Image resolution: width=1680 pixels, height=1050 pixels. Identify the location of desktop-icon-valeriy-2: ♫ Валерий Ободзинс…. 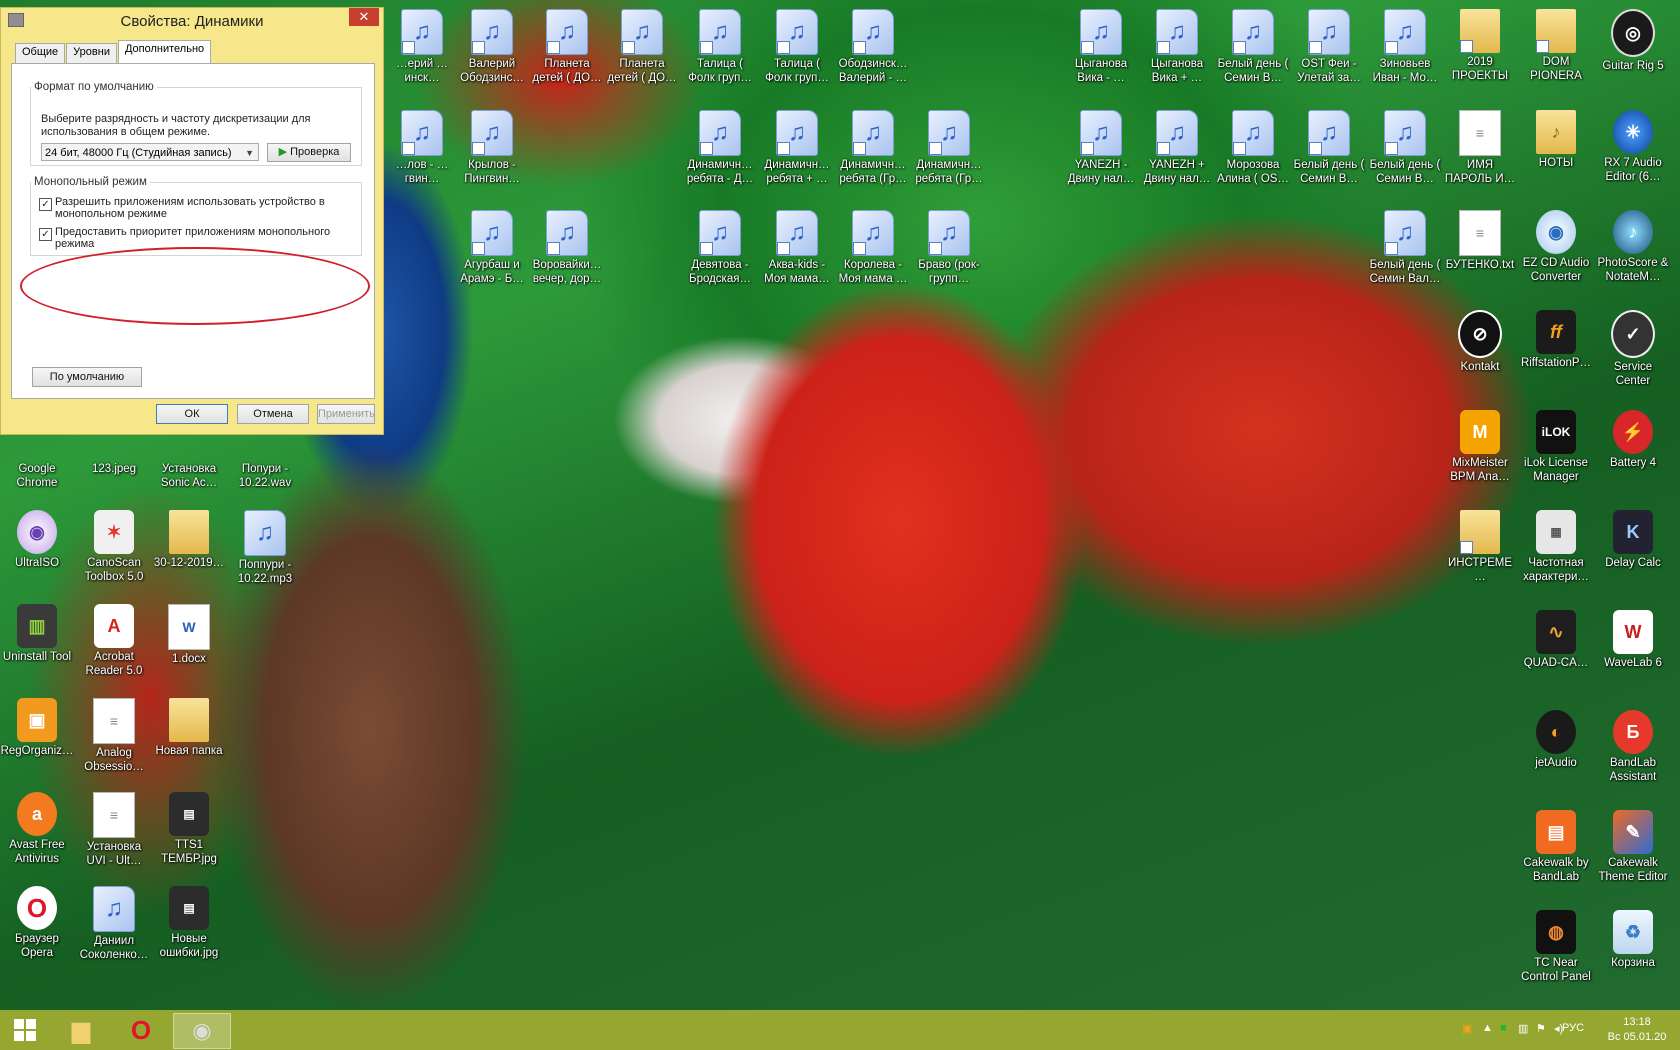
(492, 50).